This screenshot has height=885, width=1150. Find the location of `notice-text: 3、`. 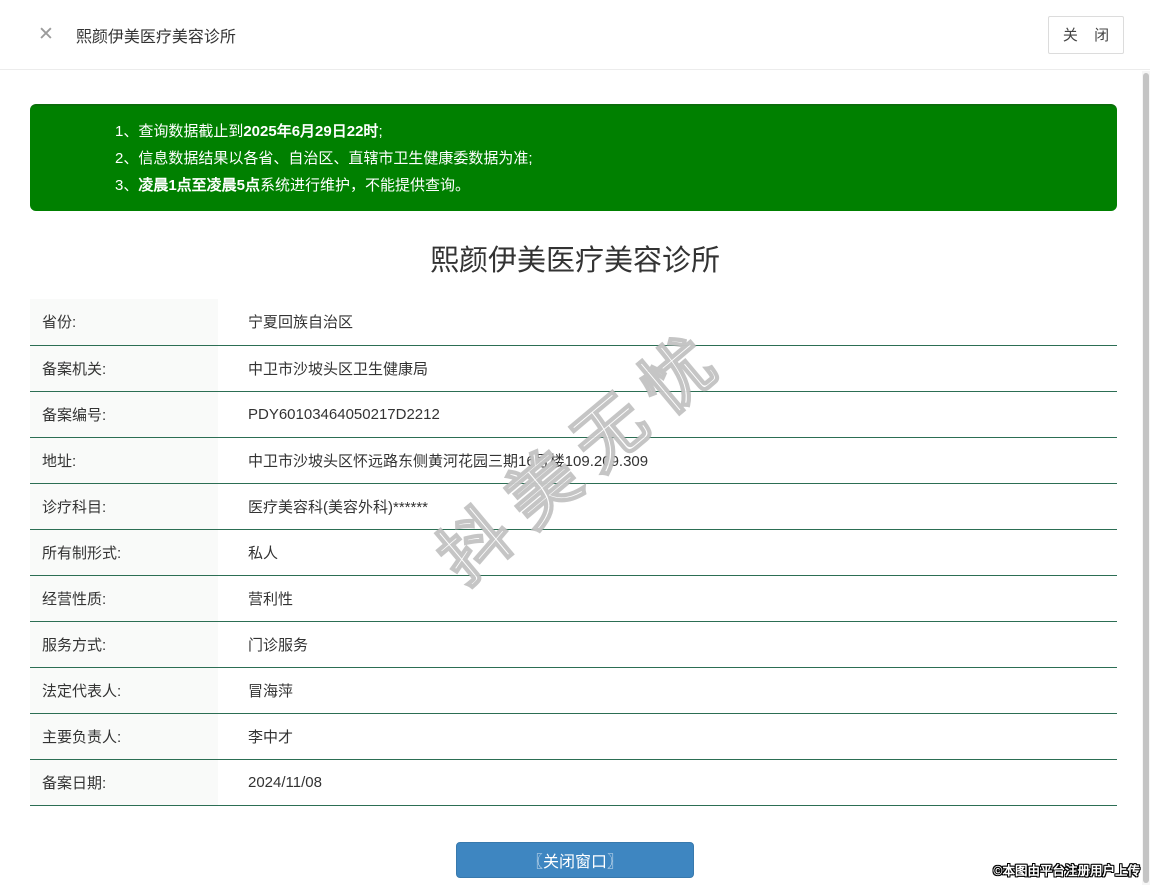

notice-text: 3、 is located at coordinates (127, 185).